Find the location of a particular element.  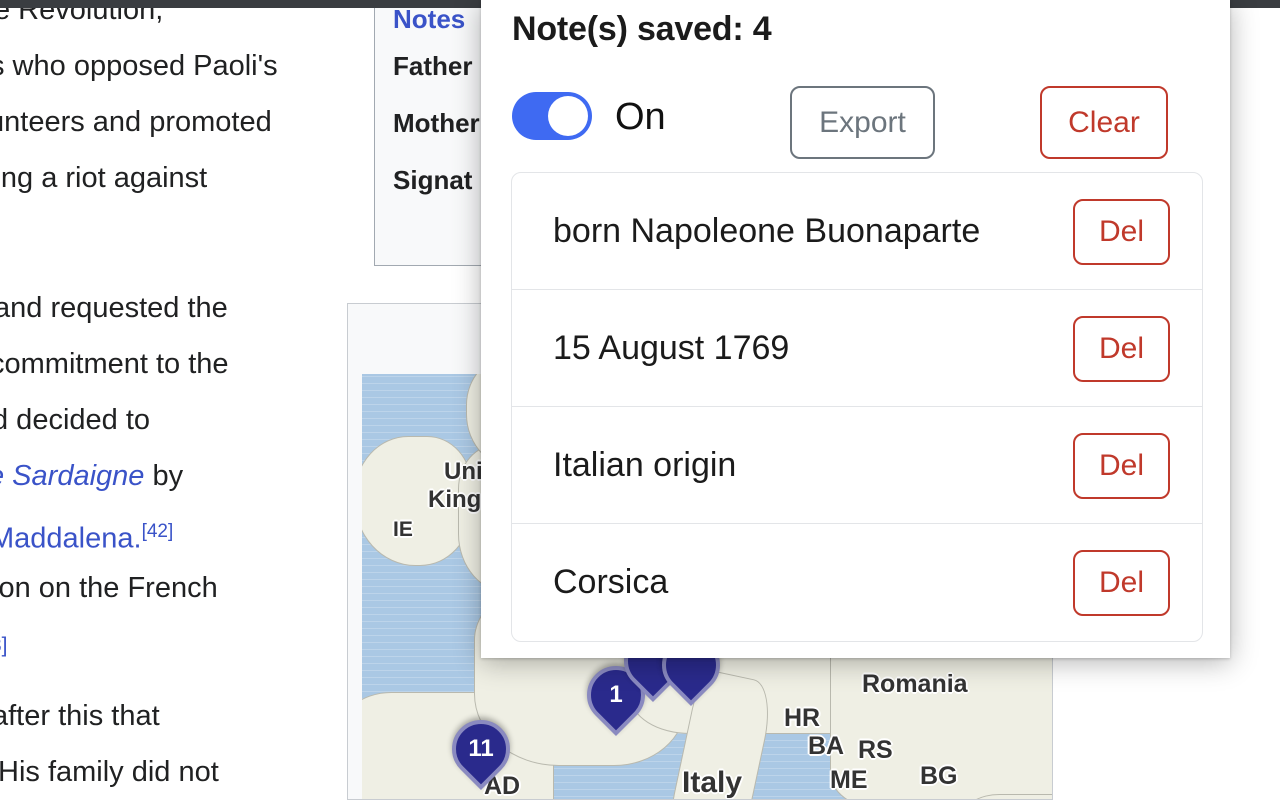

article-line: s who opposed Paoli's is located at coordinates (139, 66).